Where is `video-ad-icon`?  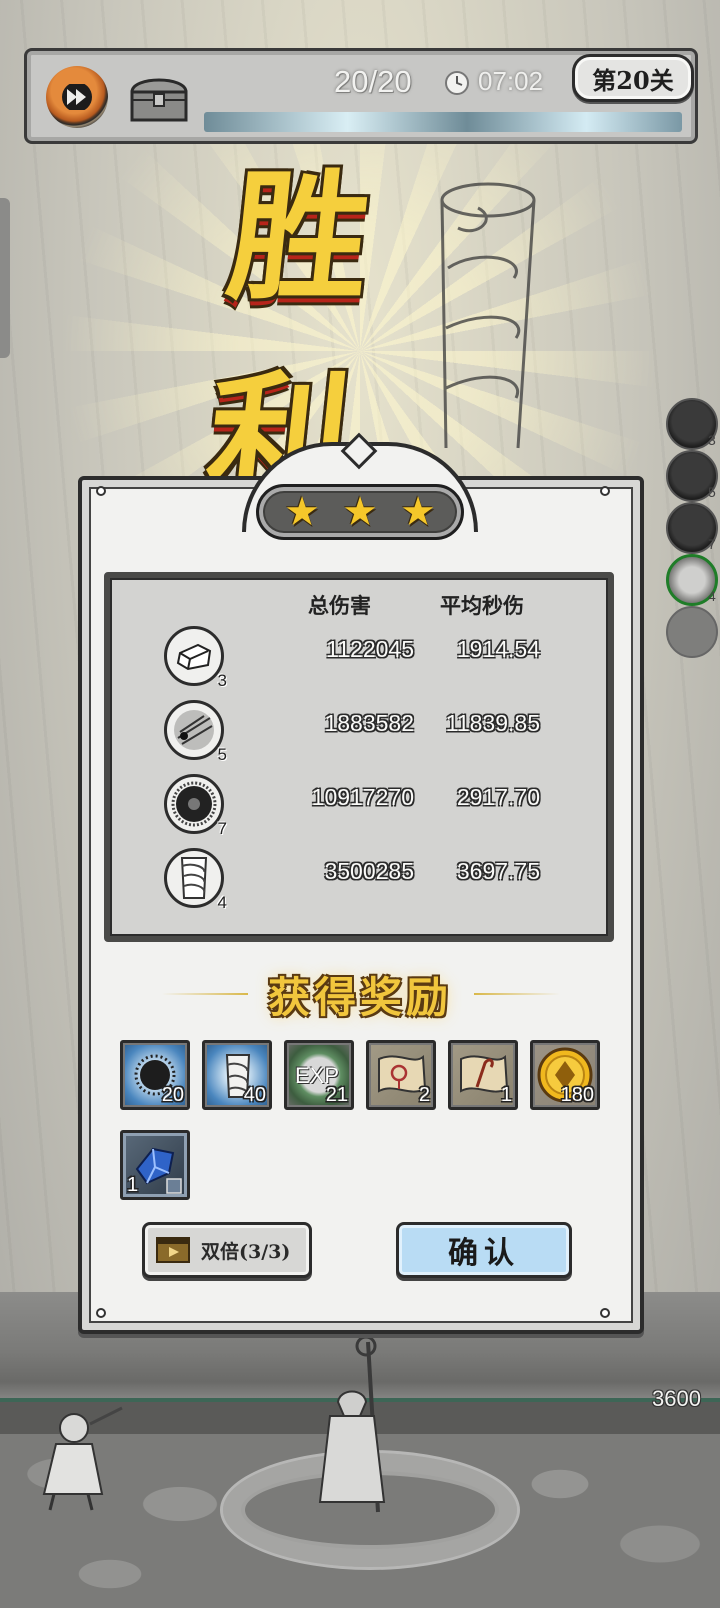
video-ad-icon is located at coordinates (173, 1250).